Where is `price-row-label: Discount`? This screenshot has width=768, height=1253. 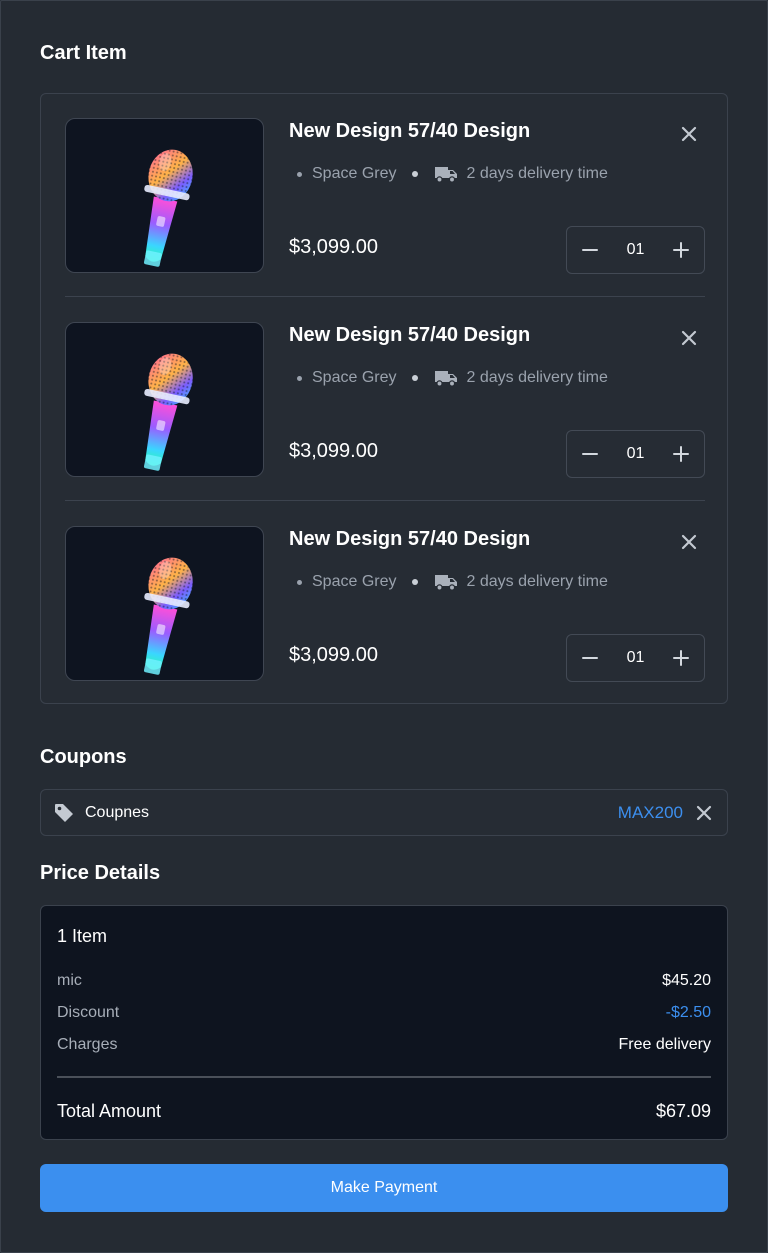
price-row-label: Discount is located at coordinates (88, 1012).